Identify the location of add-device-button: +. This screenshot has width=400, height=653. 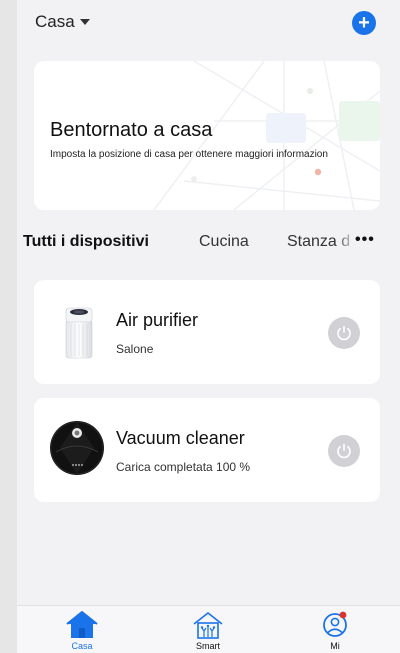
(364, 23).